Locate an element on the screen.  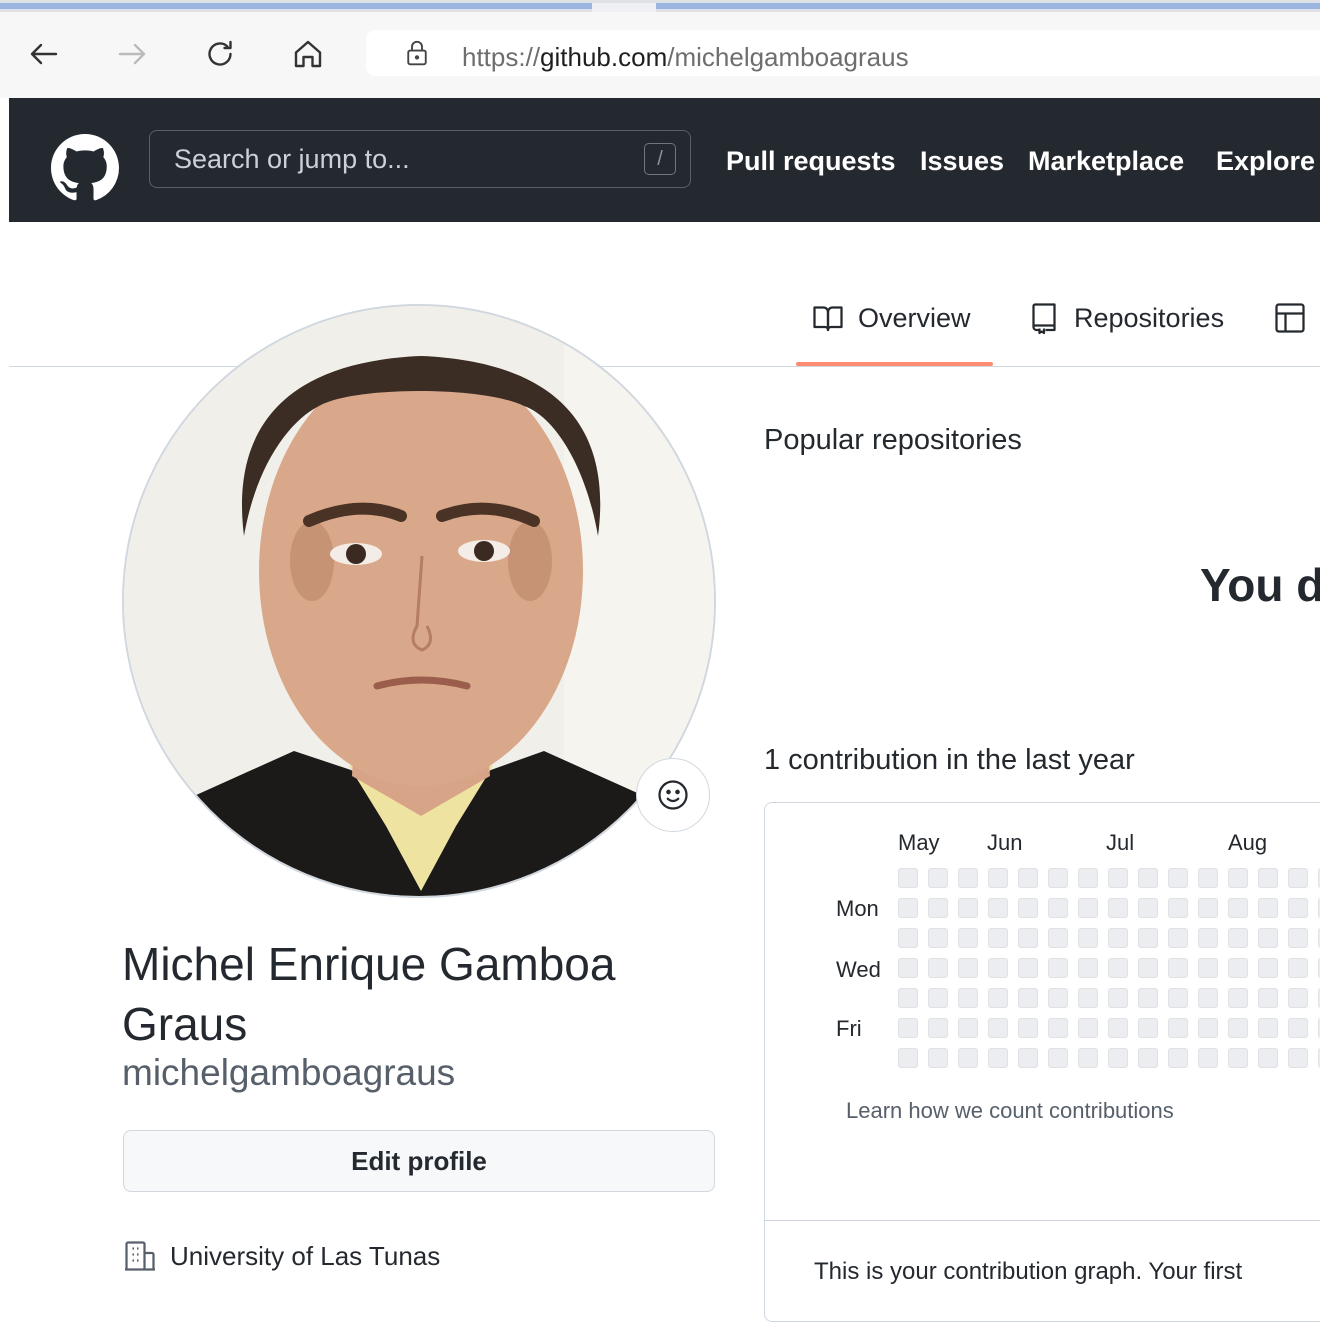
github-logo-icon is located at coordinates (85, 168).